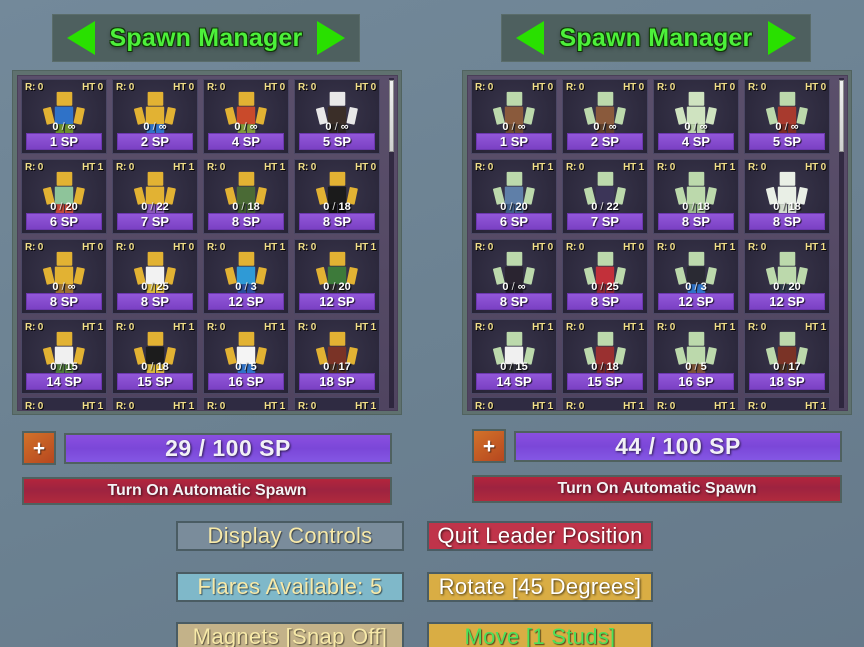 The height and width of the screenshot is (647, 864). Describe the element at coordinates (841, 116) in the screenshot. I see `grid-scrollbar-thumb-right` at that location.